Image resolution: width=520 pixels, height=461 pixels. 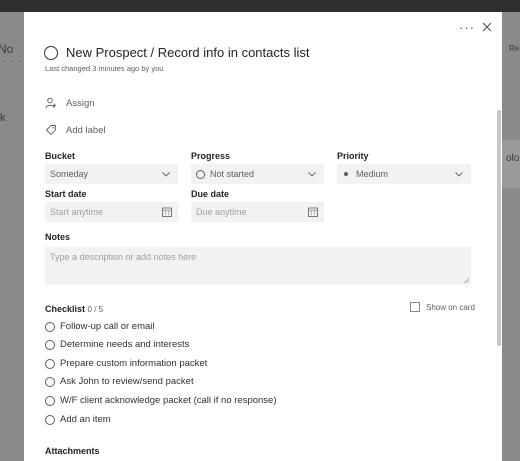 What do you see at coordinates (466, 280) in the screenshot?
I see `resize-grip-icon` at bounding box center [466, 280].